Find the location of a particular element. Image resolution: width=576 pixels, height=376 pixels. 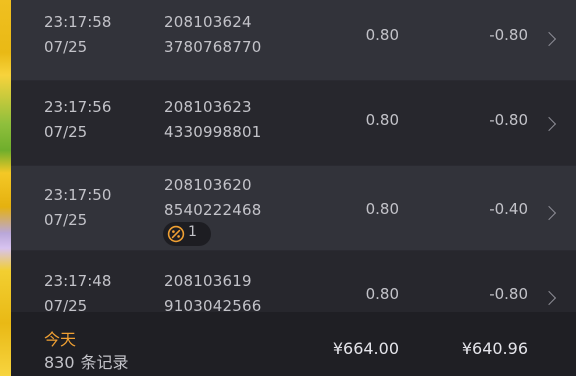

net-amount: -0.40 is located at coordinates (508, 209).